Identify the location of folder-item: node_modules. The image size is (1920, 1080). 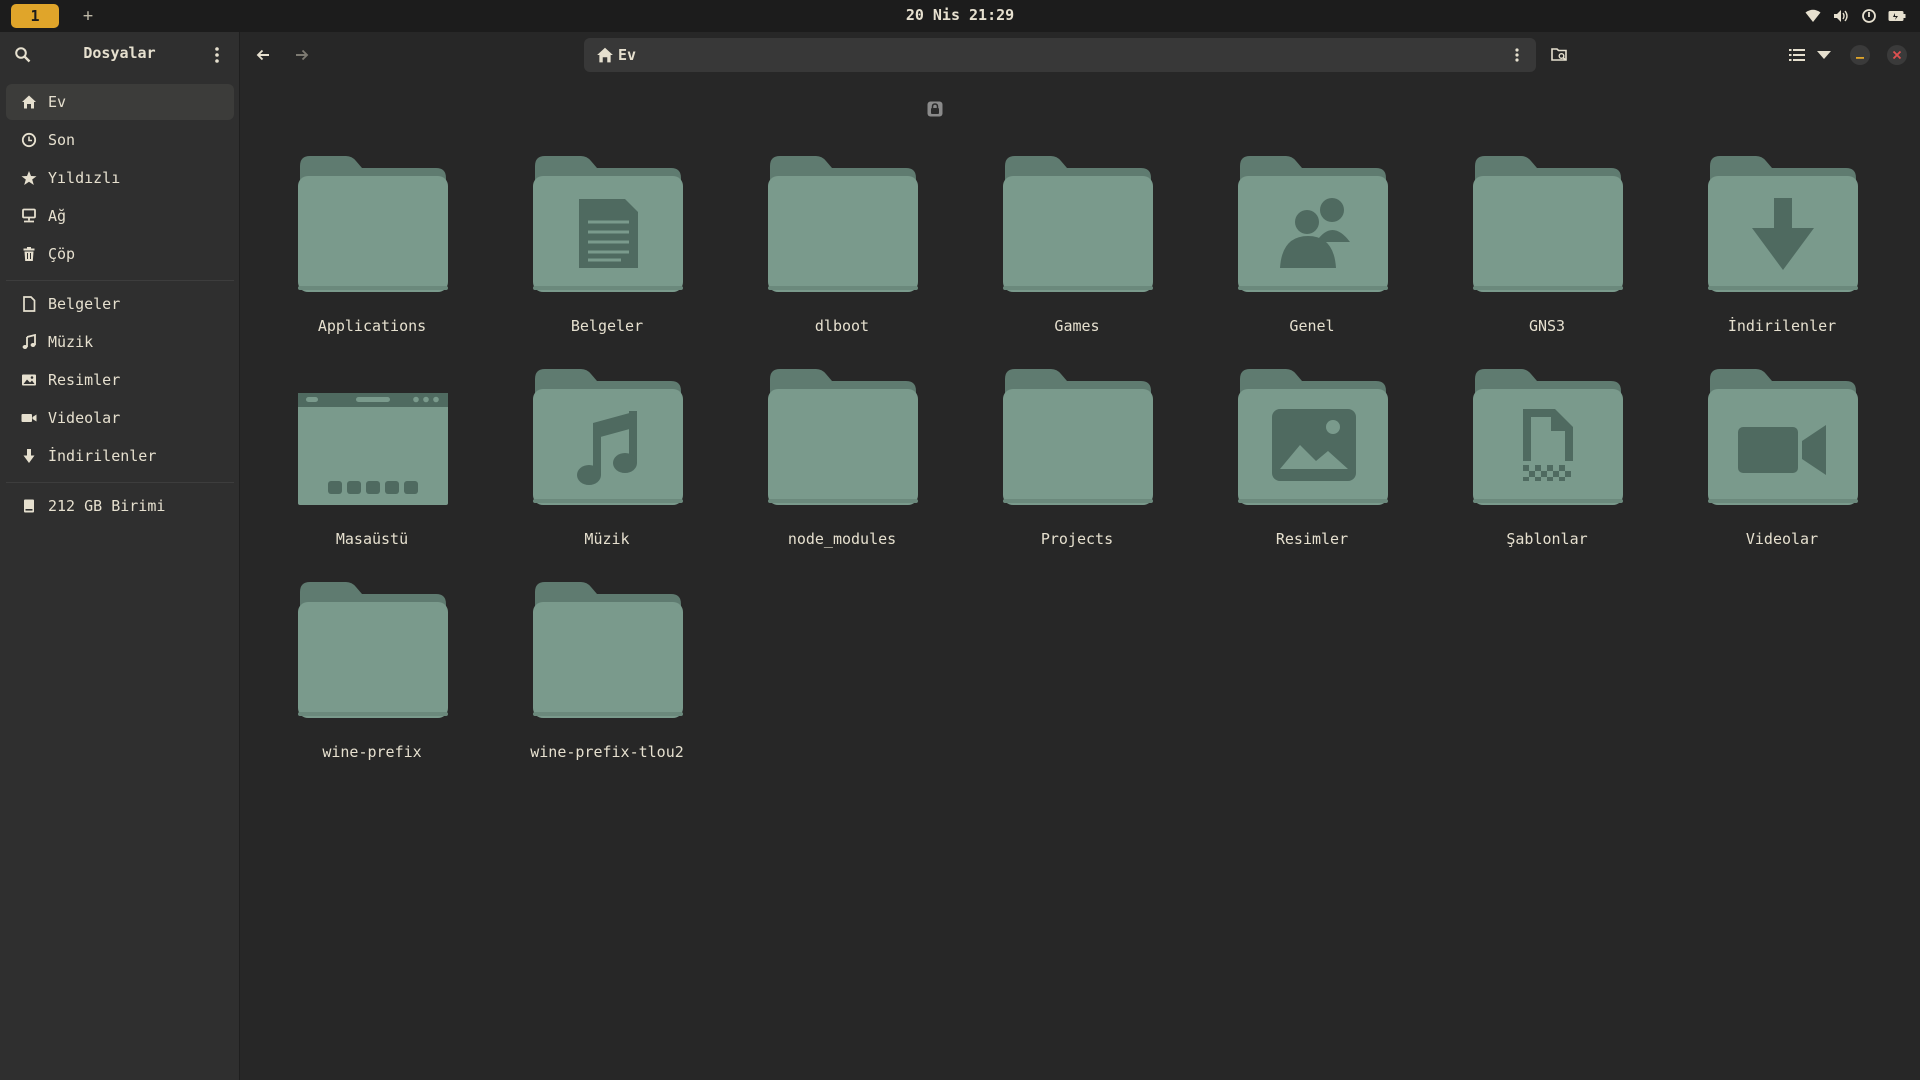
(842, 436).